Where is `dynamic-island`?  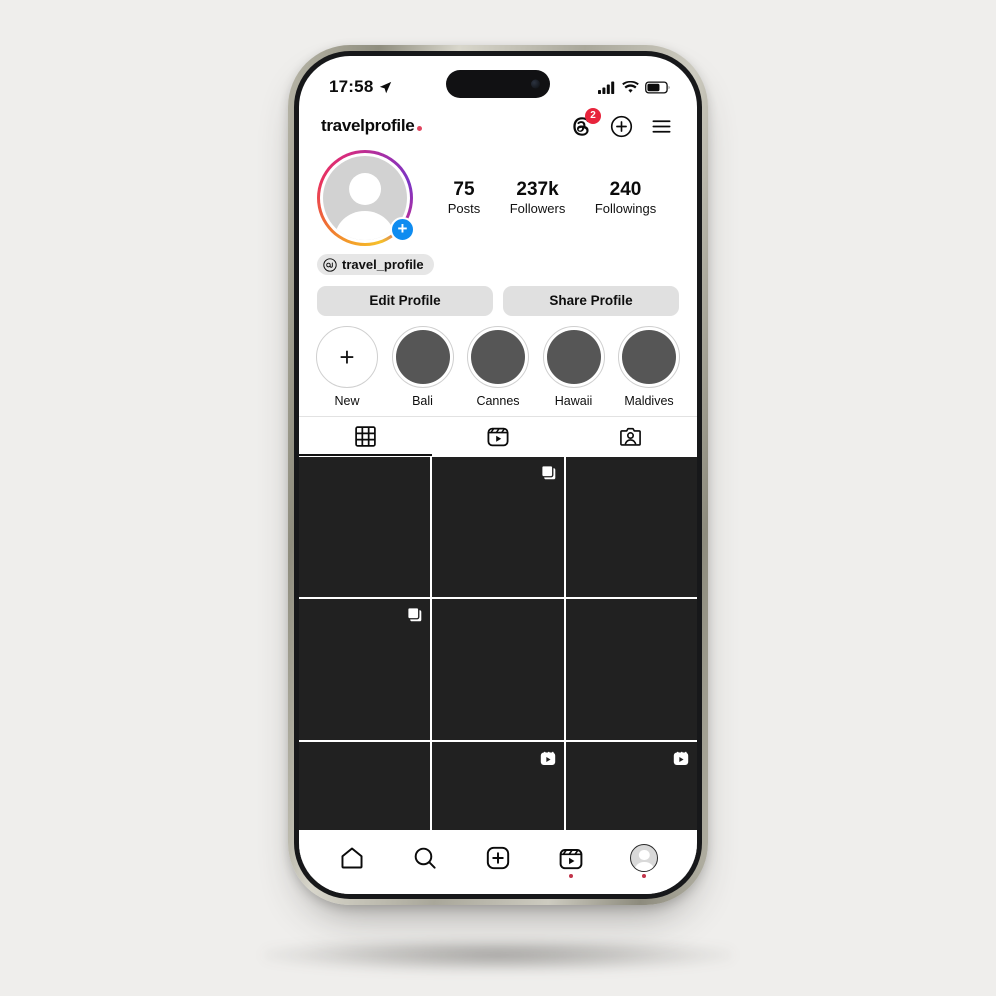
dynamic-island is located at coordinates (498, 84).